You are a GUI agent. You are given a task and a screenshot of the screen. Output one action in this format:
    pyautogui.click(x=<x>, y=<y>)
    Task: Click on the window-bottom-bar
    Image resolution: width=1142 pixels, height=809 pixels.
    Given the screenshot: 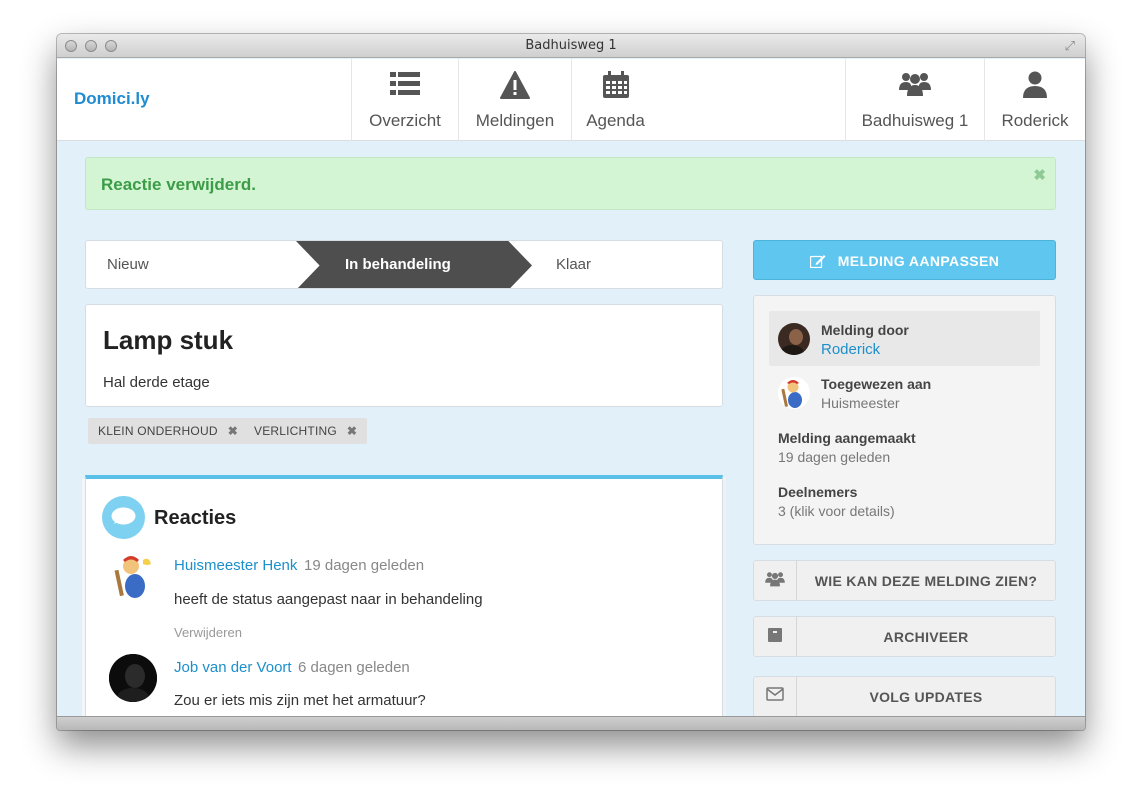 What is the action you would take?
    pyautogui.click(x=571, y=723)
    